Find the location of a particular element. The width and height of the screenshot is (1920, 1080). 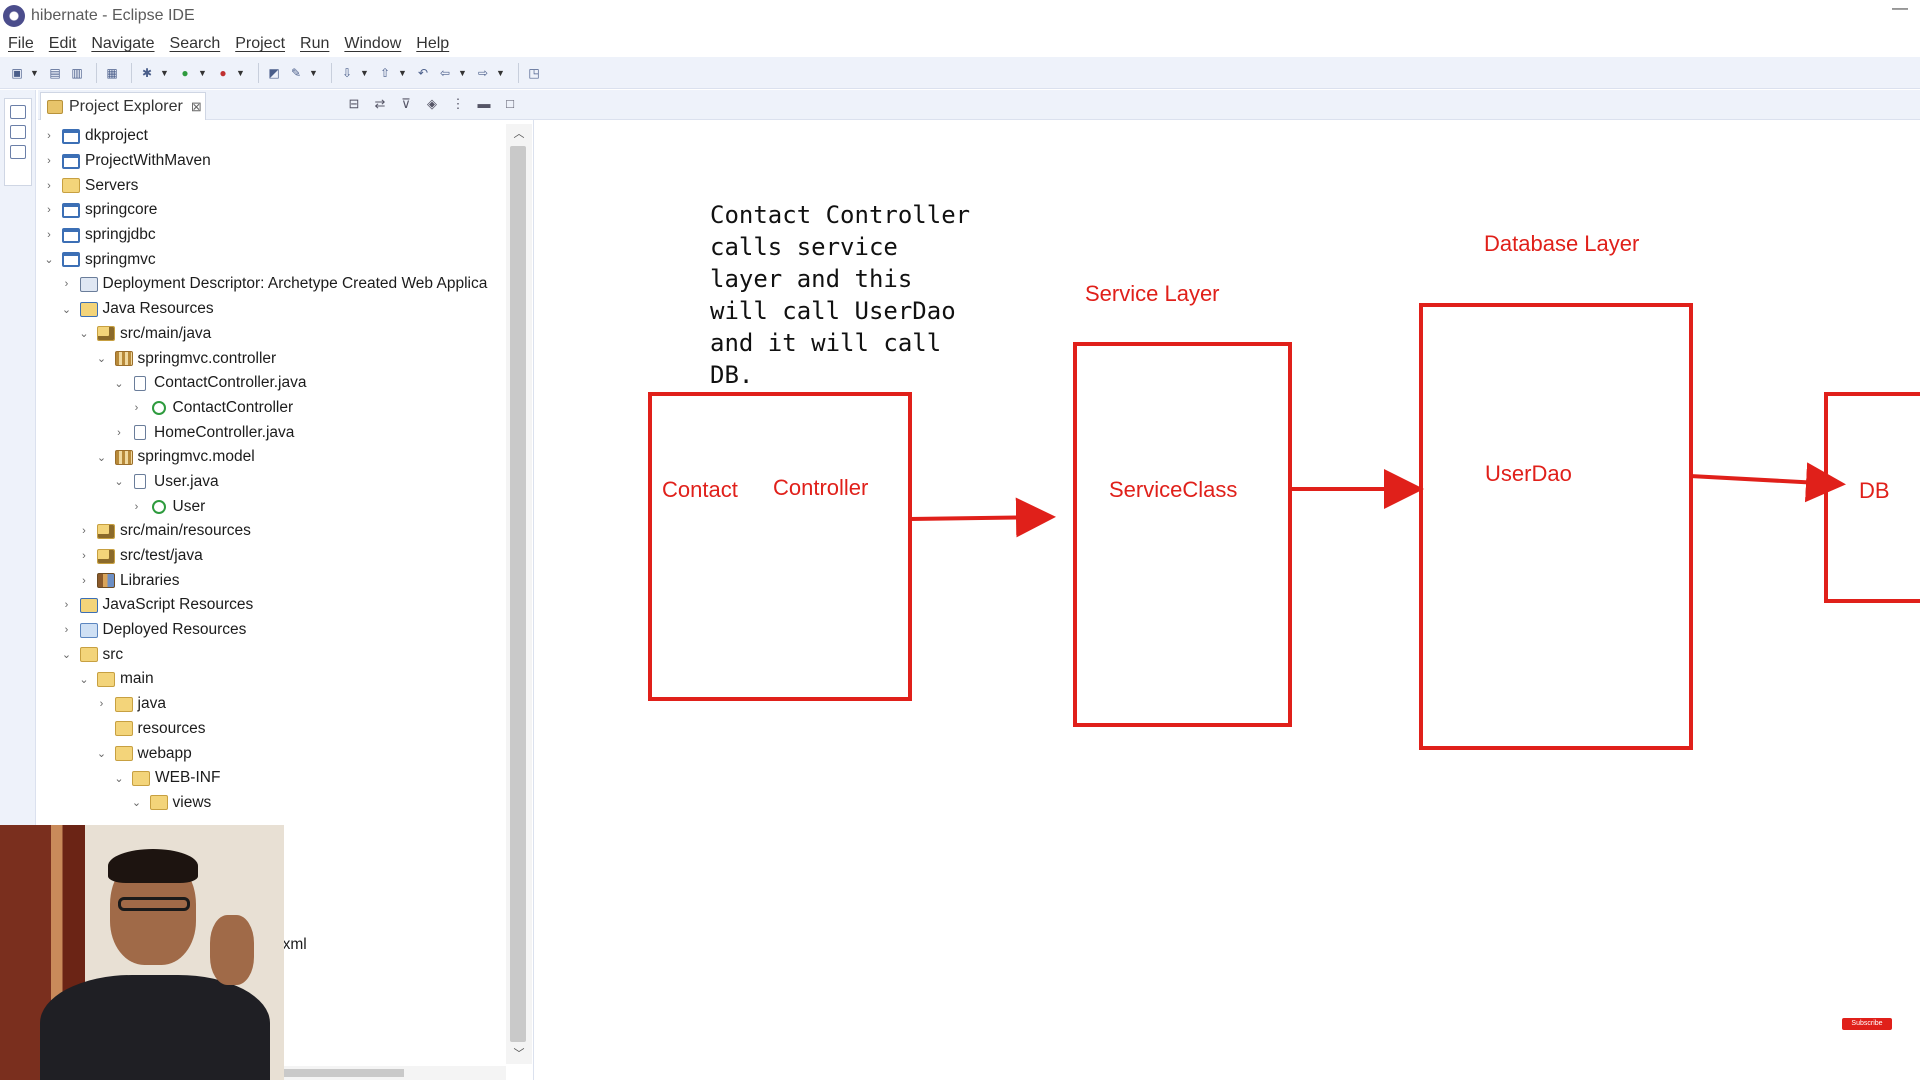

controller-box is located at coordinates (780, 546).